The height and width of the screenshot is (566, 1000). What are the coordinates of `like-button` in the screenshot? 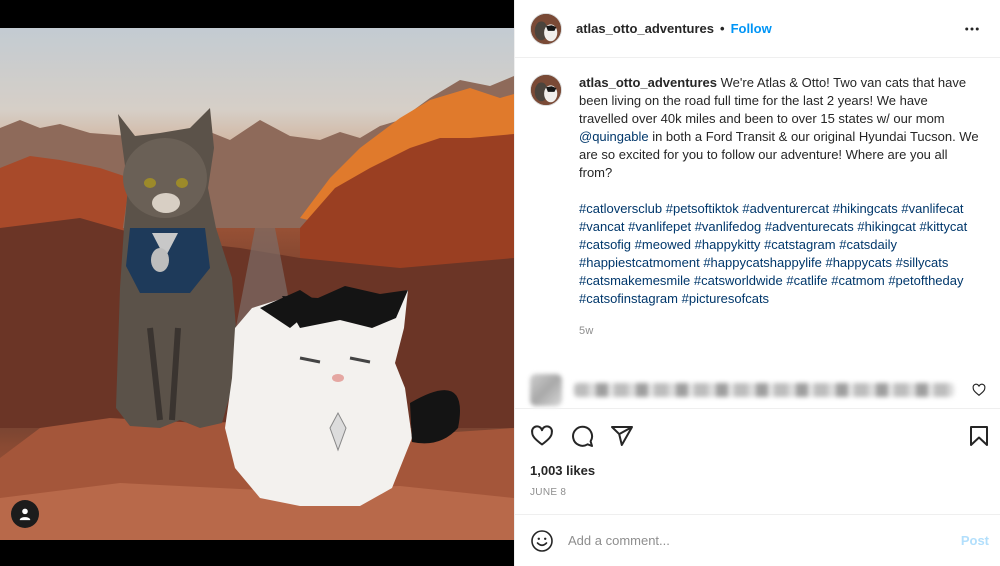 It's located at (542, 436).